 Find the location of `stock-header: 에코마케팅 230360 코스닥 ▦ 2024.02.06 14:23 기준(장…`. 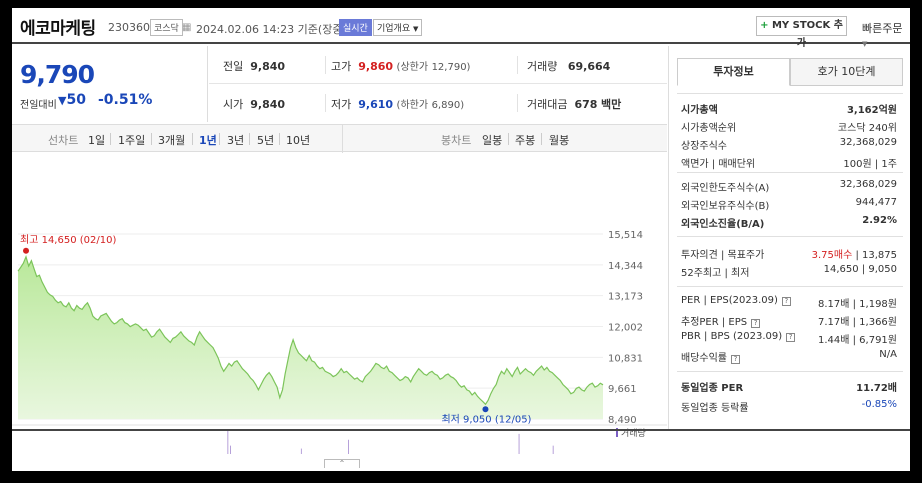

stock-header: 에코마케팅 230360 코스닥 ▦ 2024.02.06 14:23 기준(장… is located at coordinates (461, 28).